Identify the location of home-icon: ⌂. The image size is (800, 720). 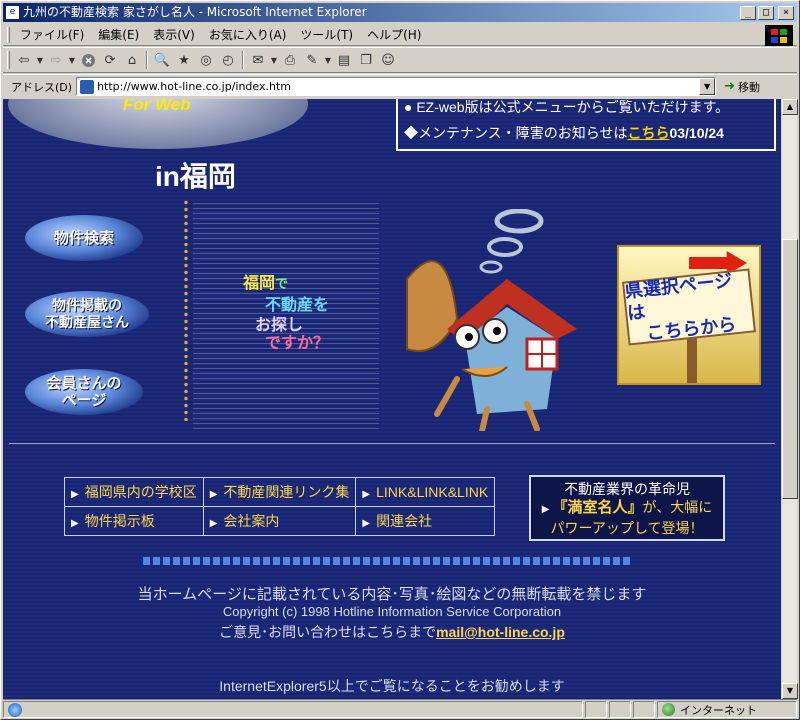
(132, 60).